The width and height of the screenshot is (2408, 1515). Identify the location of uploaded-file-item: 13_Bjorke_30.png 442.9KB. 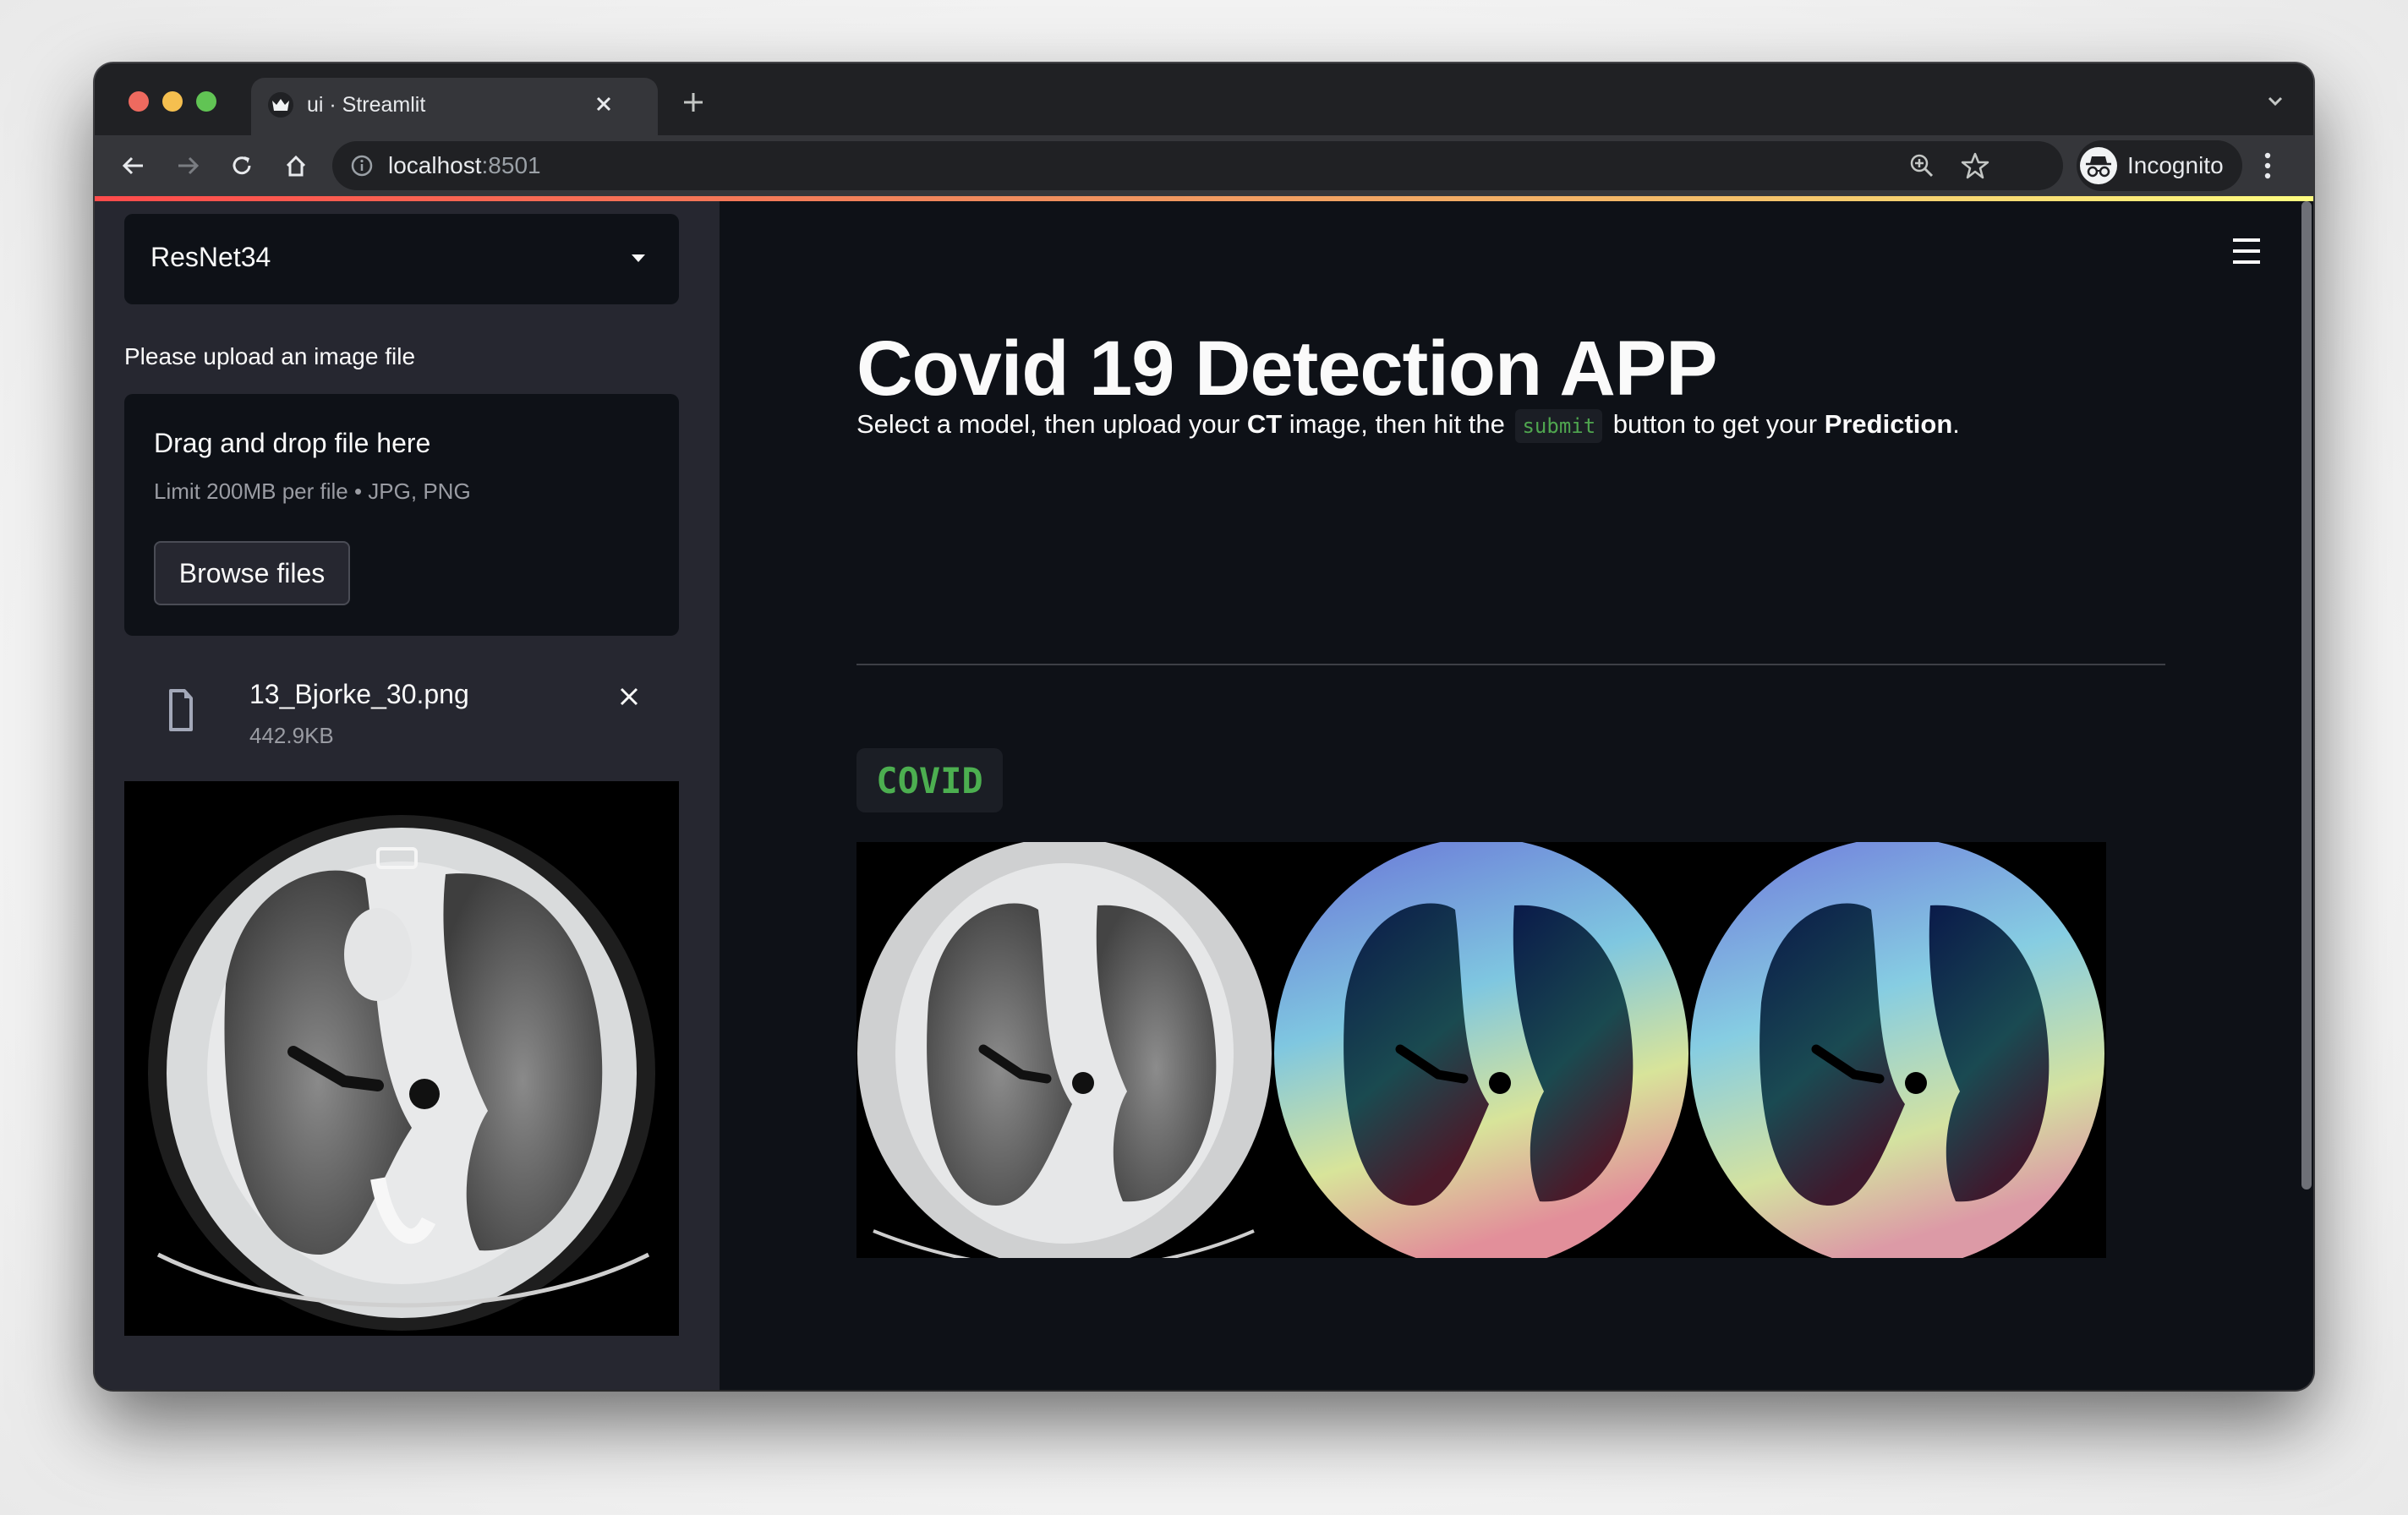
(401, 708).